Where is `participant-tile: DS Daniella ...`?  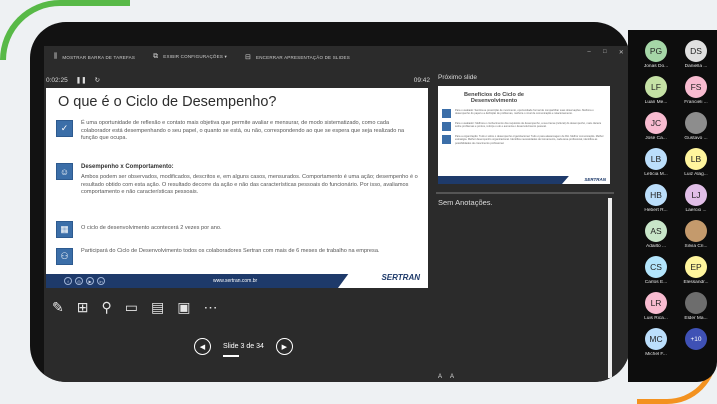 participant-tile: DS Daniella ... is located at coordinates (696, 60).